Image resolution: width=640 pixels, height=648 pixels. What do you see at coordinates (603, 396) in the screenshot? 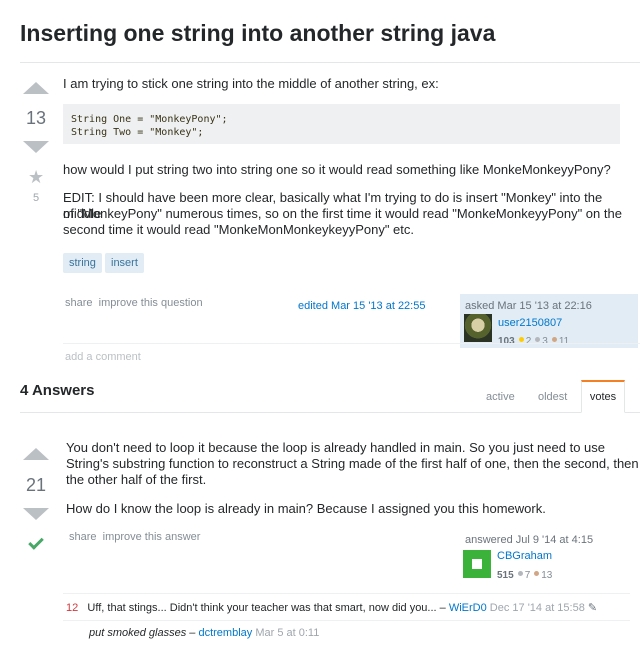
I see `tab-votes: votes` at bounding box center [603, 396].